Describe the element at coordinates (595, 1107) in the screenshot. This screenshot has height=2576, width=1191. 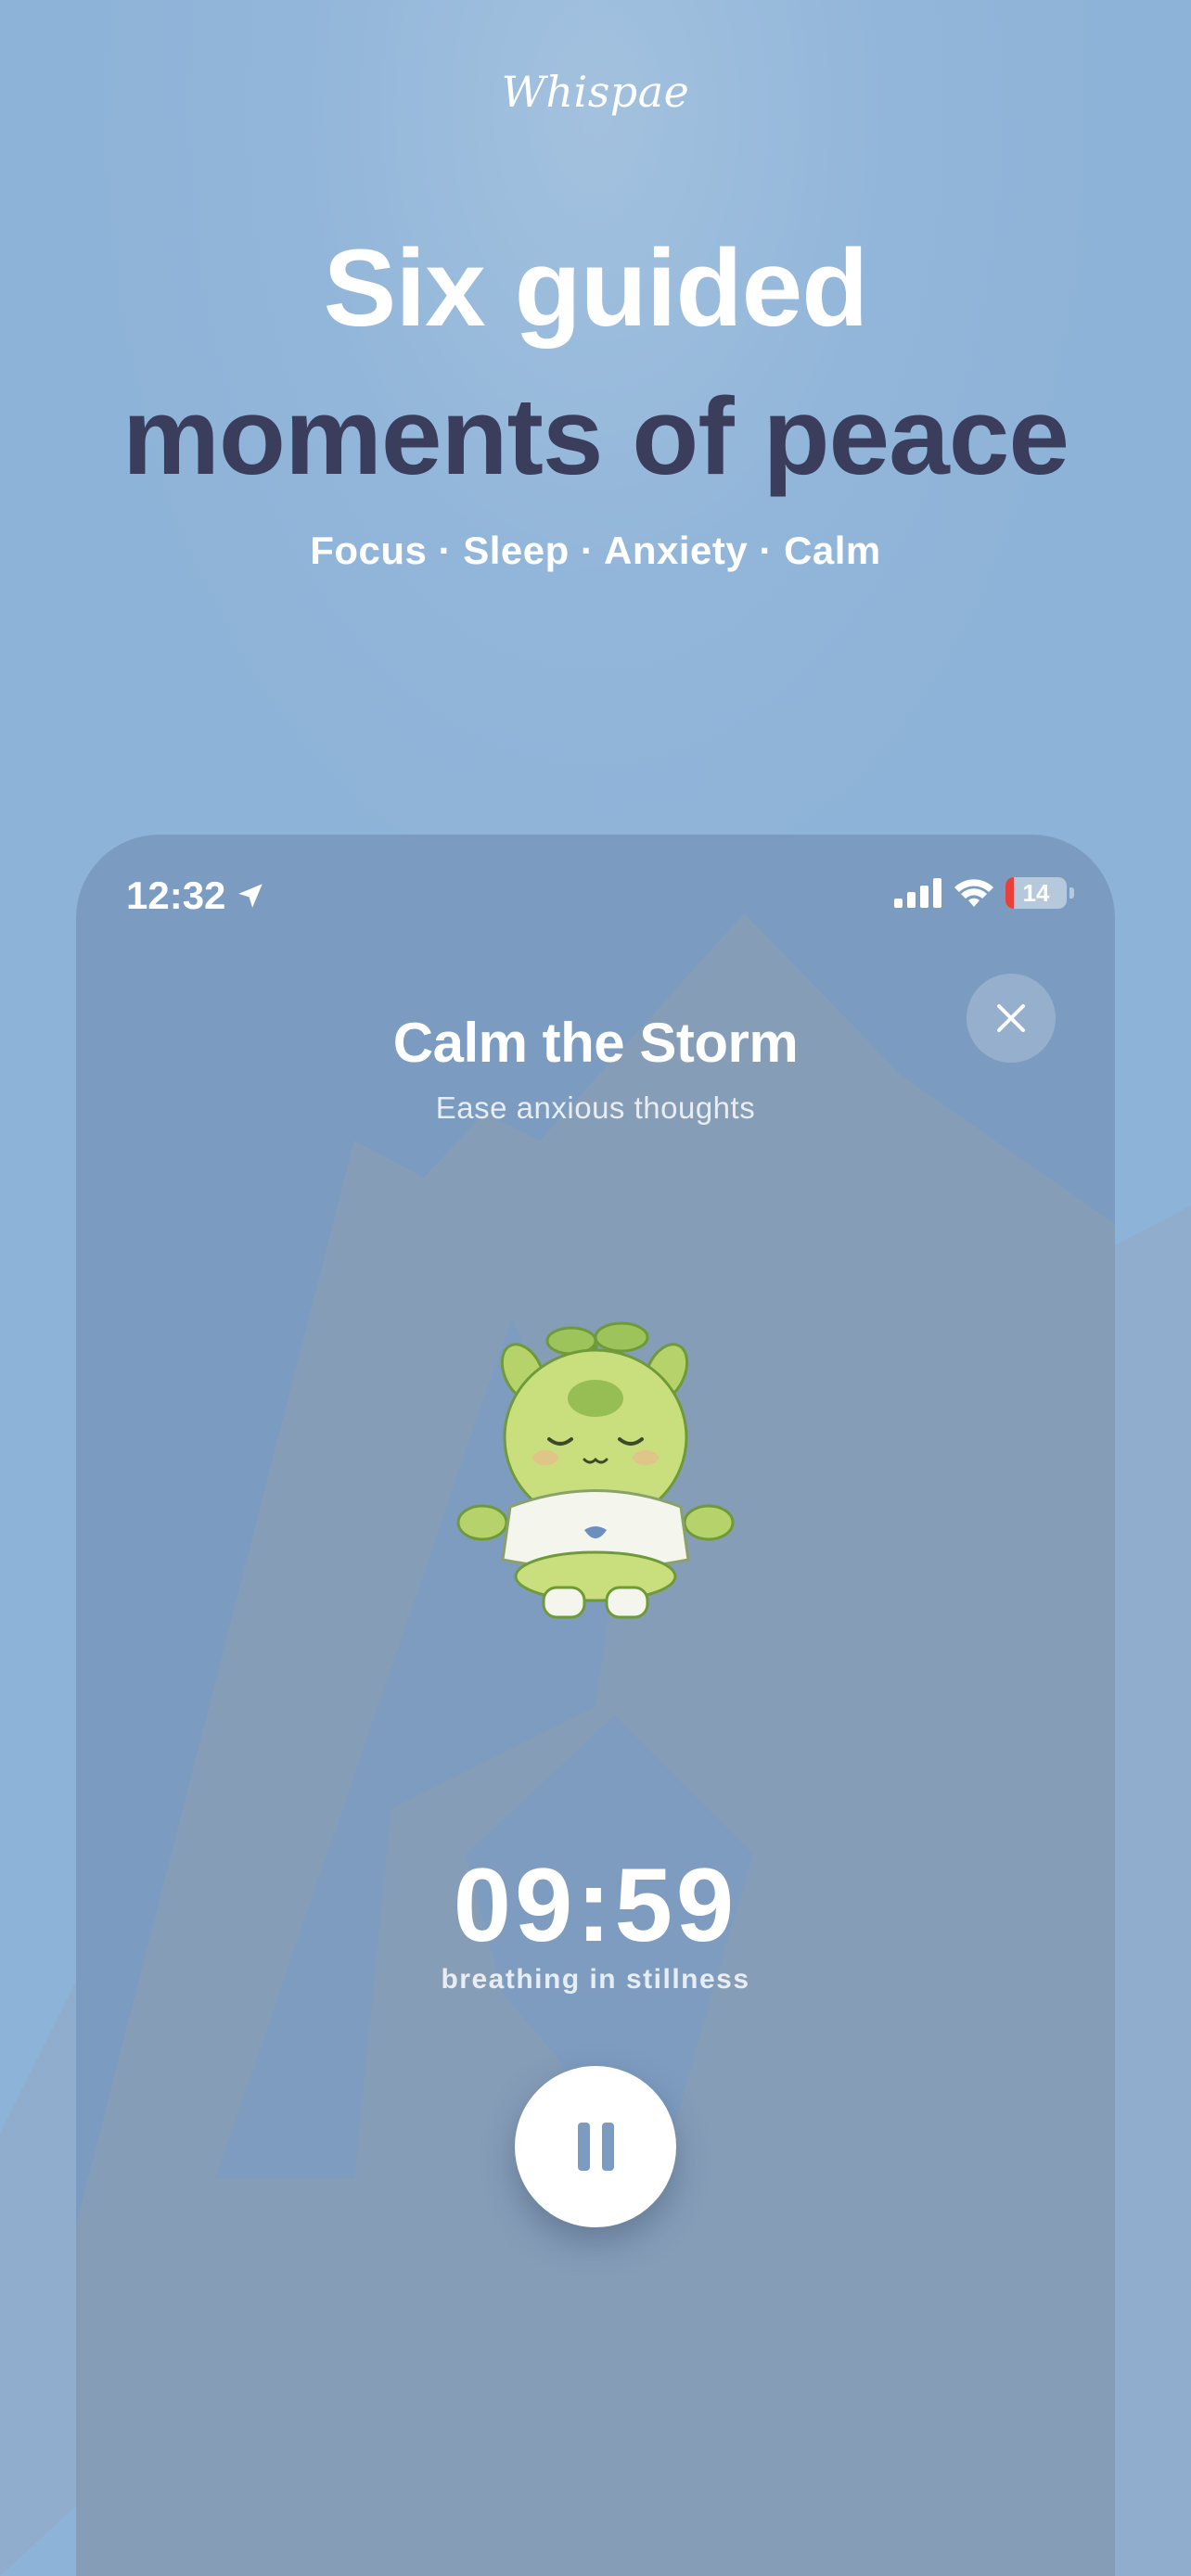
I see `session-subtitle: Ease anxious thoughts` at that location.